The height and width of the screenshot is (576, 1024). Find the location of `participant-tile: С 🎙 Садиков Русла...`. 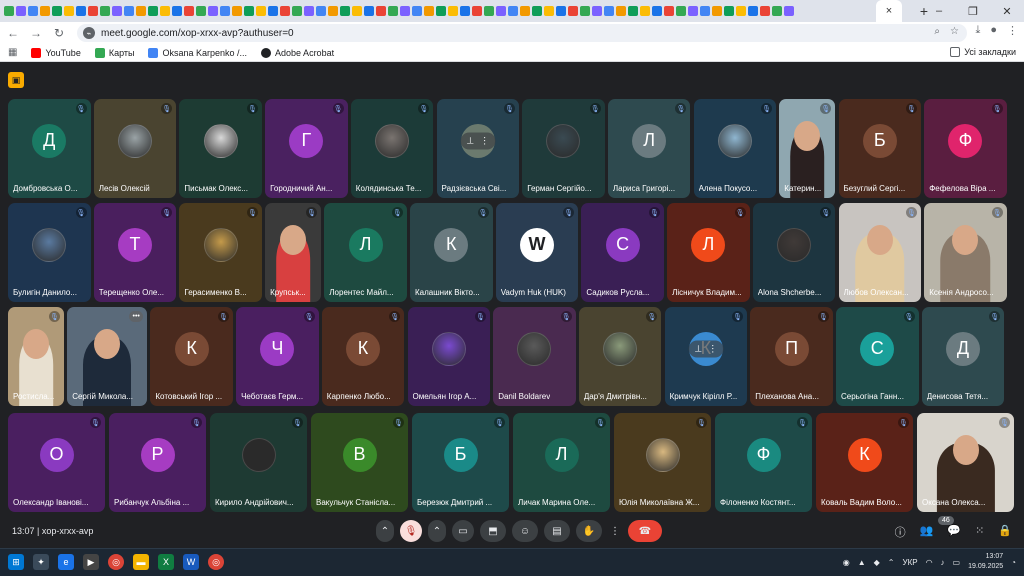

participant-tile: С 🎙 Садиков Русла... is located at coordinates (622, 252).